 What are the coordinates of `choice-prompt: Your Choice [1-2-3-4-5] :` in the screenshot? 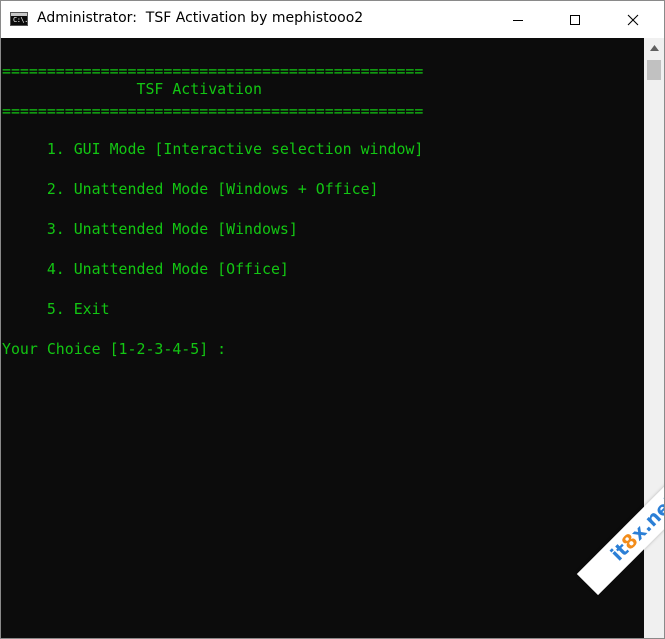 It's located at (114, 349).